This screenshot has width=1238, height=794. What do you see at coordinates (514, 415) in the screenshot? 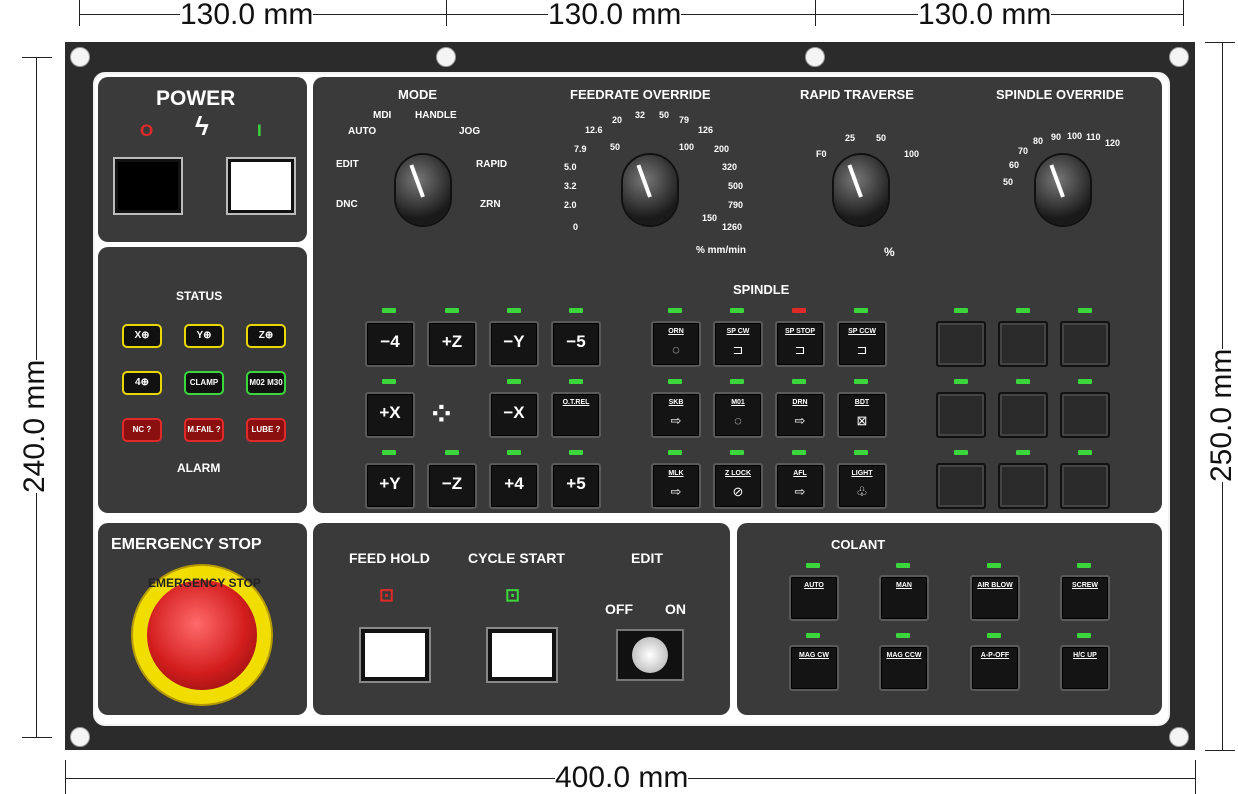
I see `key-minus-x: −X` at bounding box center [514, 415].